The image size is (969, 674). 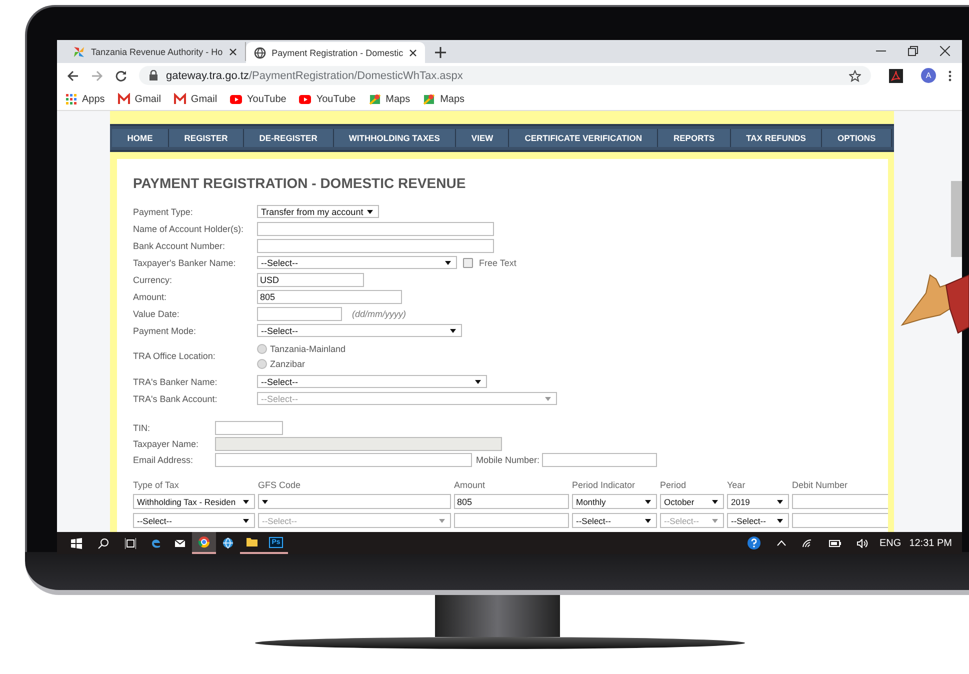 What do you see at coordinates (103, 543) in the screenshot?
I see `search-icon` at bounding box center [103, 543].